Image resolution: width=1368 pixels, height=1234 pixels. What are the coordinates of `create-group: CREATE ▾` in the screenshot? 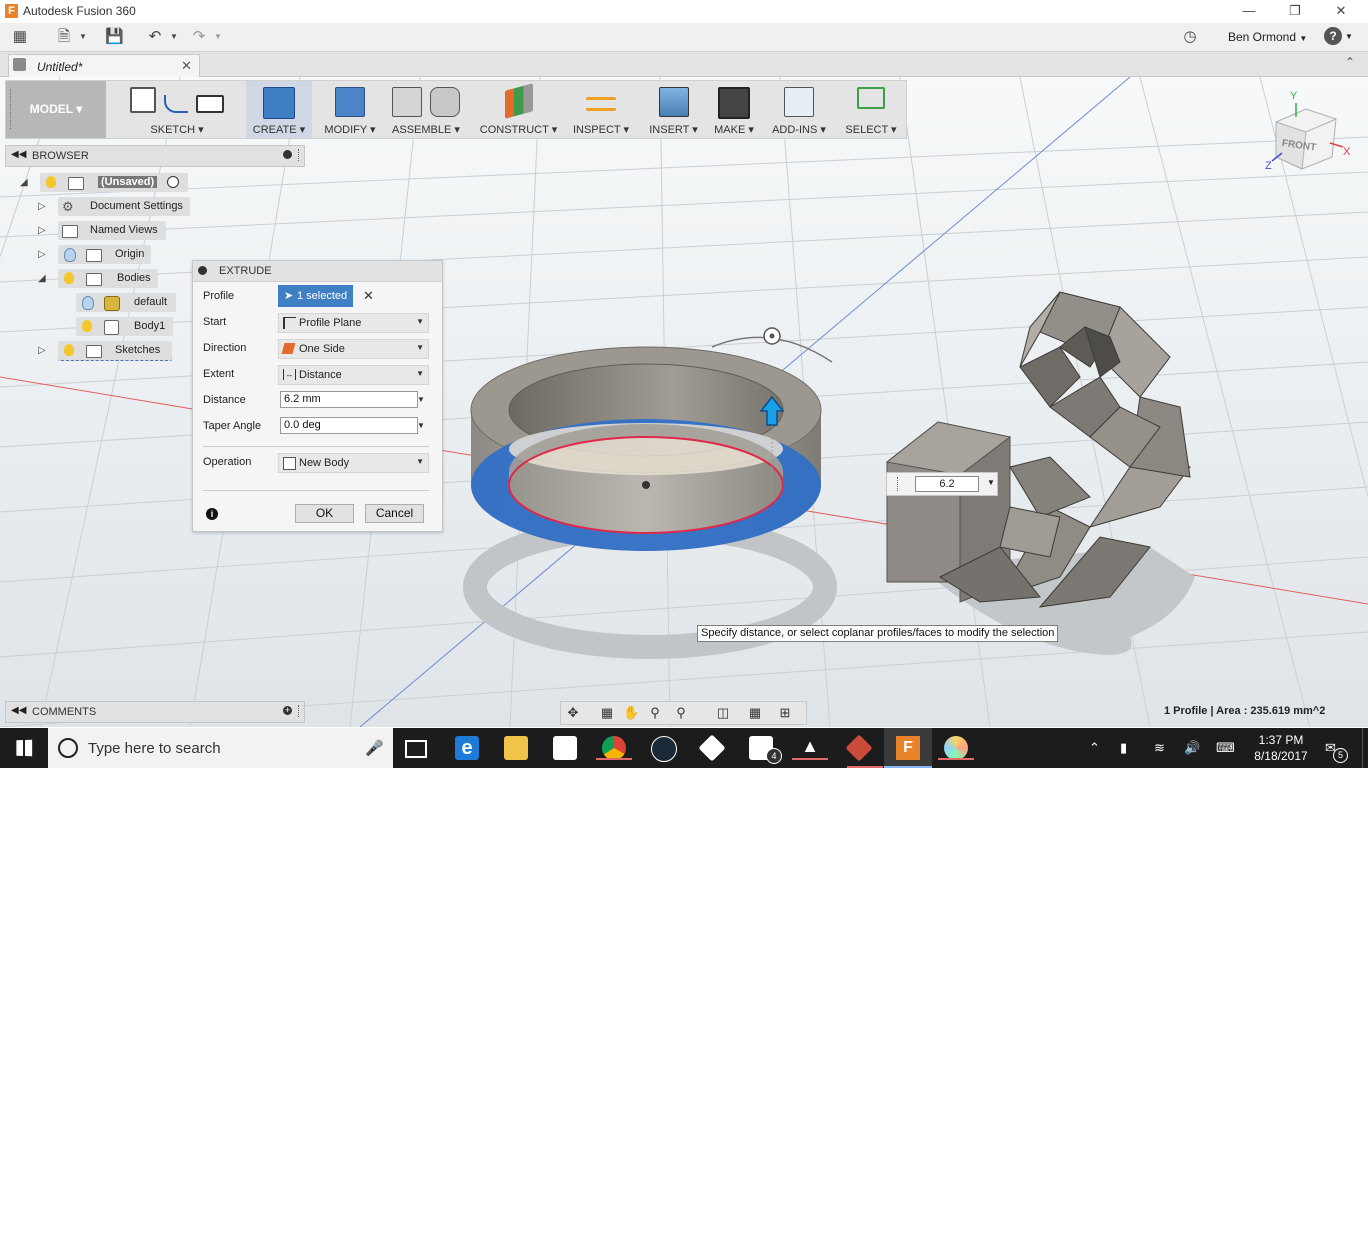 It's located at (279, 109).